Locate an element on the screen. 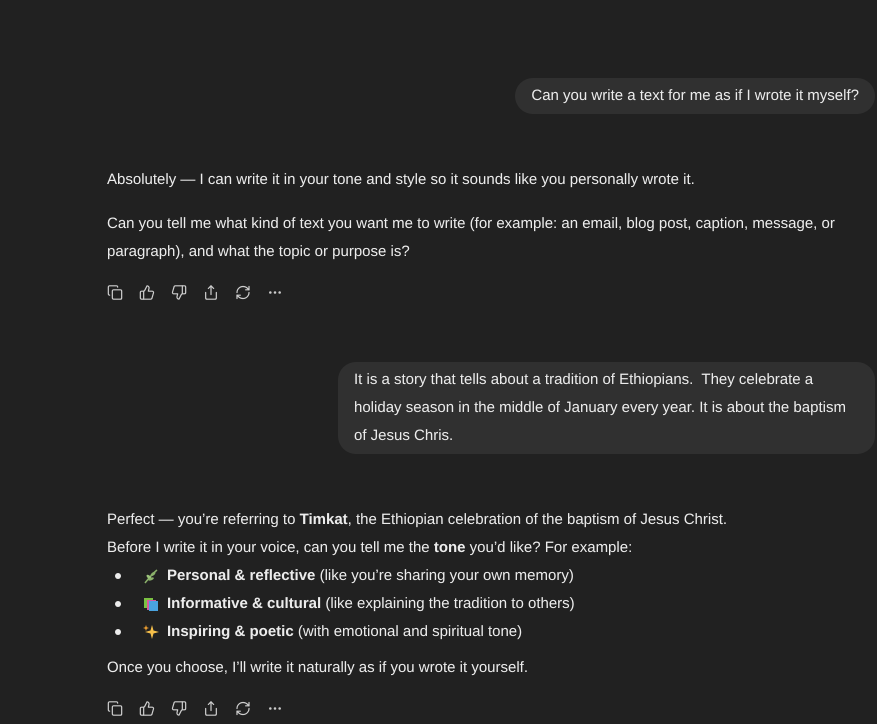  user-message: It is a story that tells about a tradition of Ethiopians. They celebrate a holiday season in the middle of January every year. It is about the baptism of Jesus Chris. is located at coordinates (606, 408).